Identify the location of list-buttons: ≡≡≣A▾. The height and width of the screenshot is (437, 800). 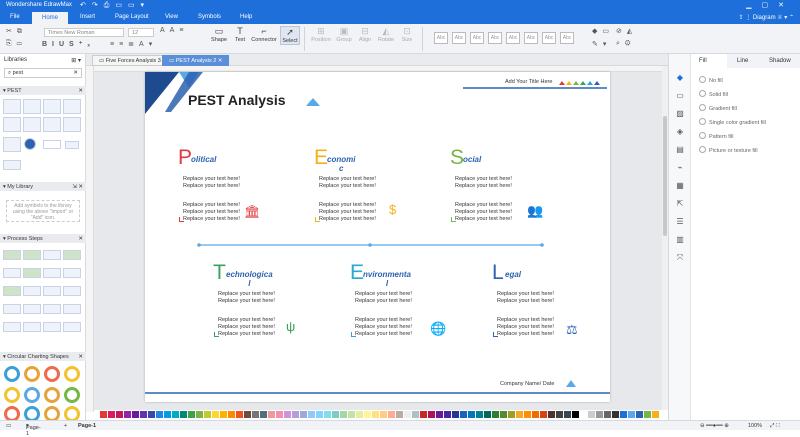
(133, 44).